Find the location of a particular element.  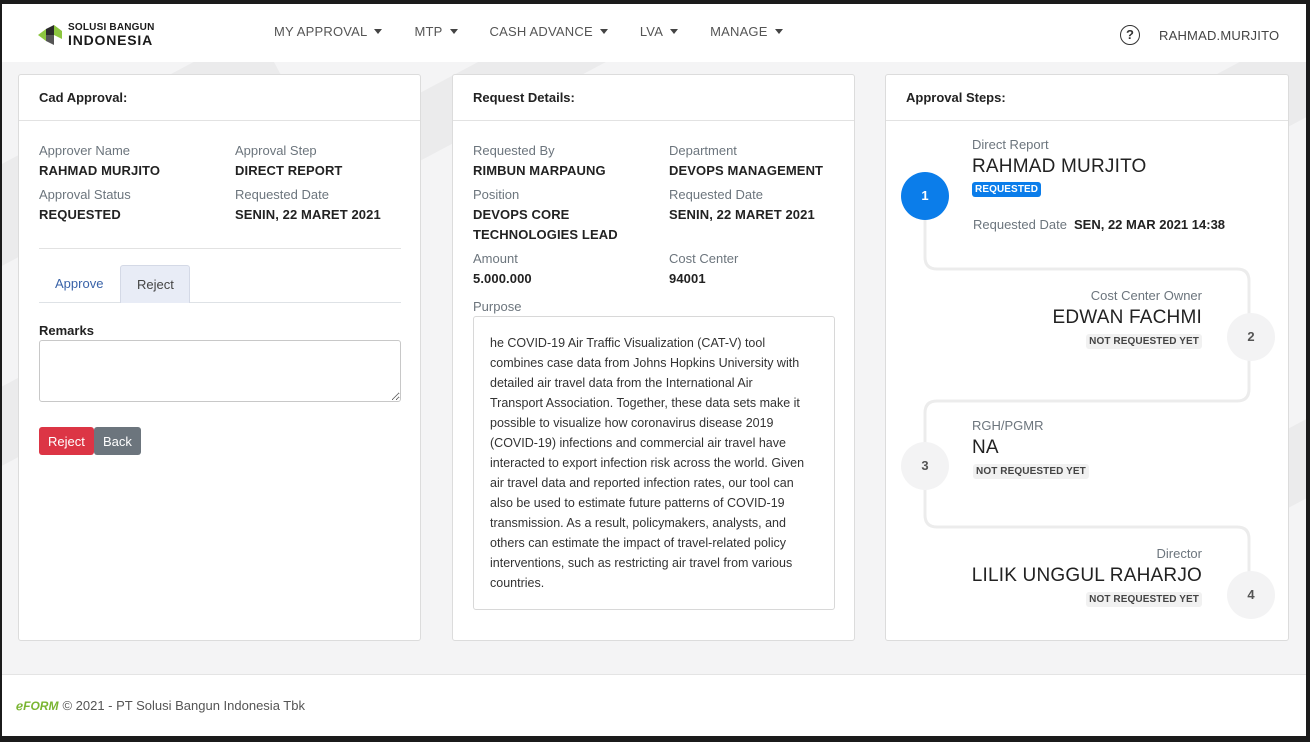

requested-by-label: Requested By is located at coordinates (514, 150).